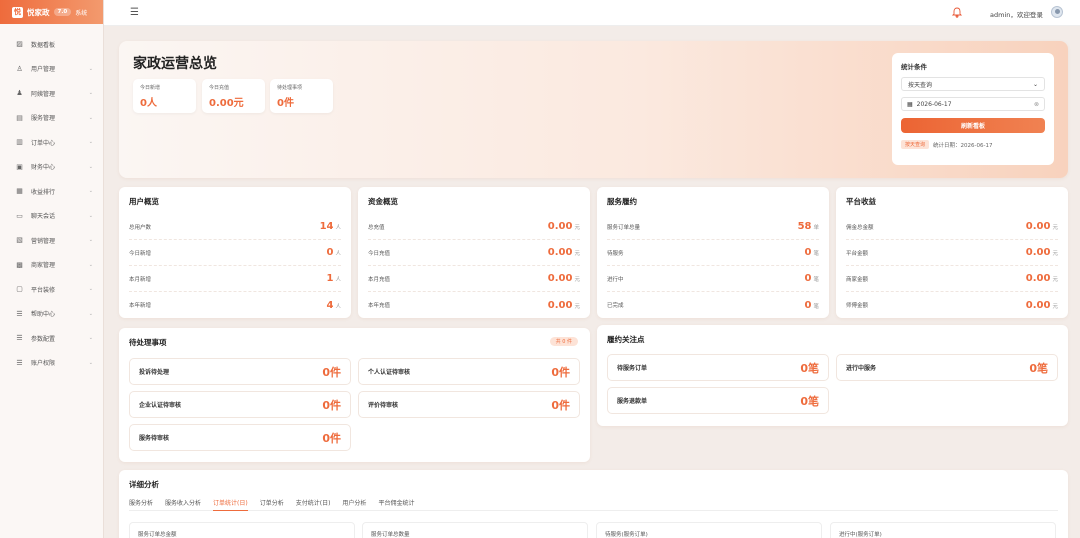 This screenshot has height=538, width=1080. I want to click on chart-line-icon: ▨, so click(19, 44).